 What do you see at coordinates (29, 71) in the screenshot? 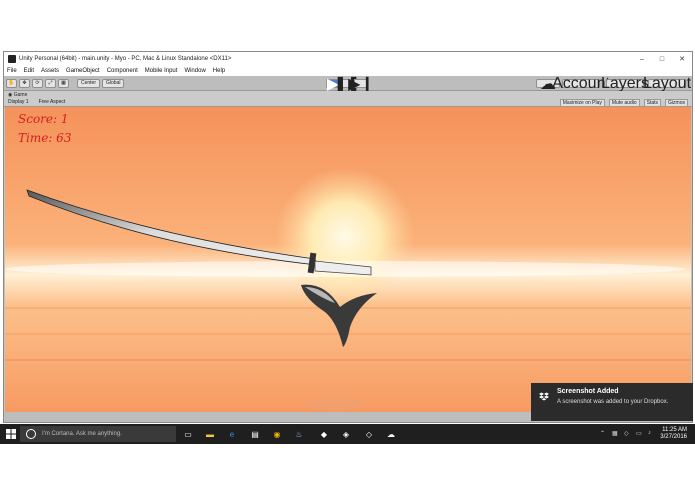
I see `menu-edit: Edit` at bounding box center [29, 71].